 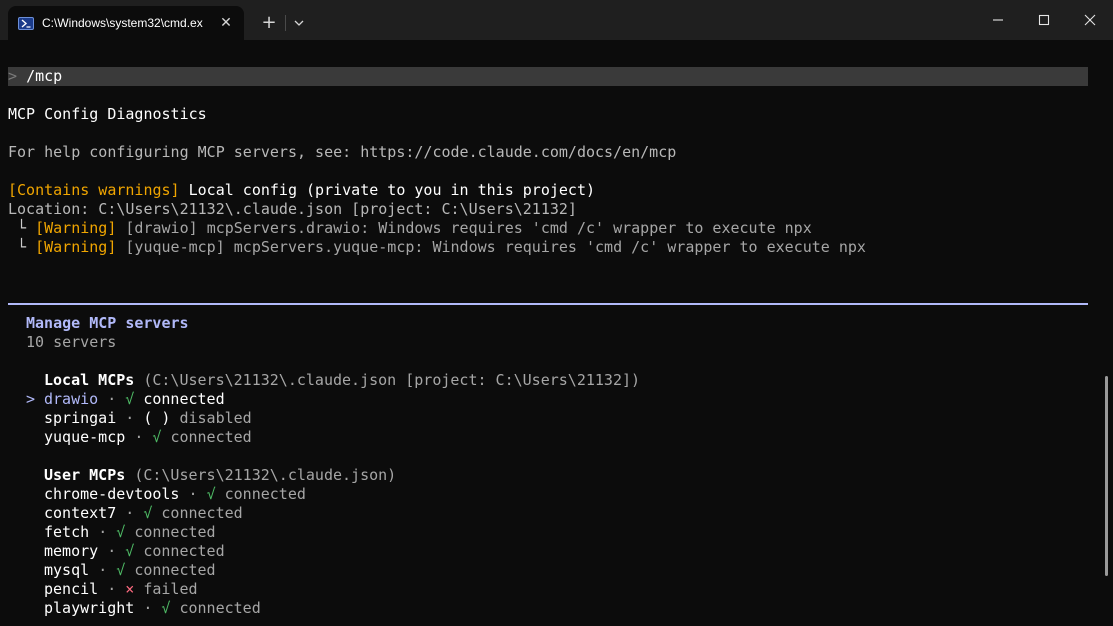 I want to click on close-window-icon, so click(x=1090, y=20).